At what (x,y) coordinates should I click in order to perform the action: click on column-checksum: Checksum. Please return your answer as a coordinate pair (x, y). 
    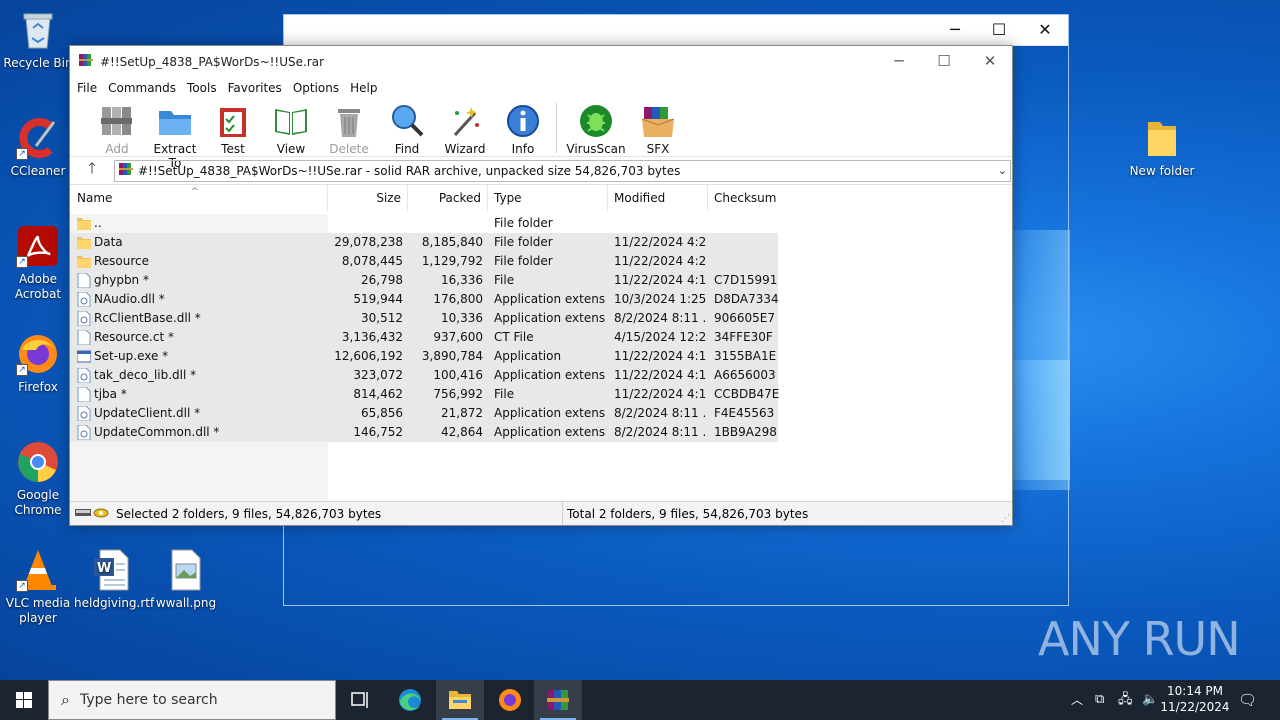
    Looking at the image, I should click on (743, 198).